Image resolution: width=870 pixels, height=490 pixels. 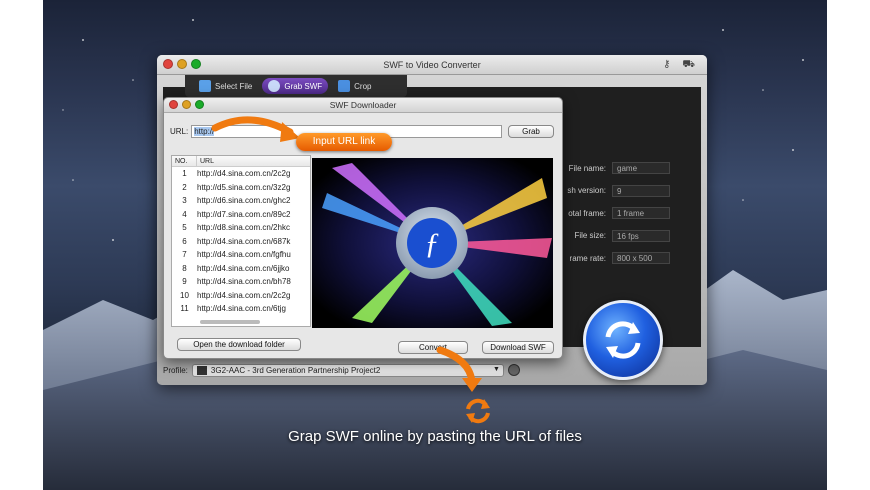 I want to click on list-item-url: http://d7.sina.com.cn/89c2, so click(x=244, y=214).